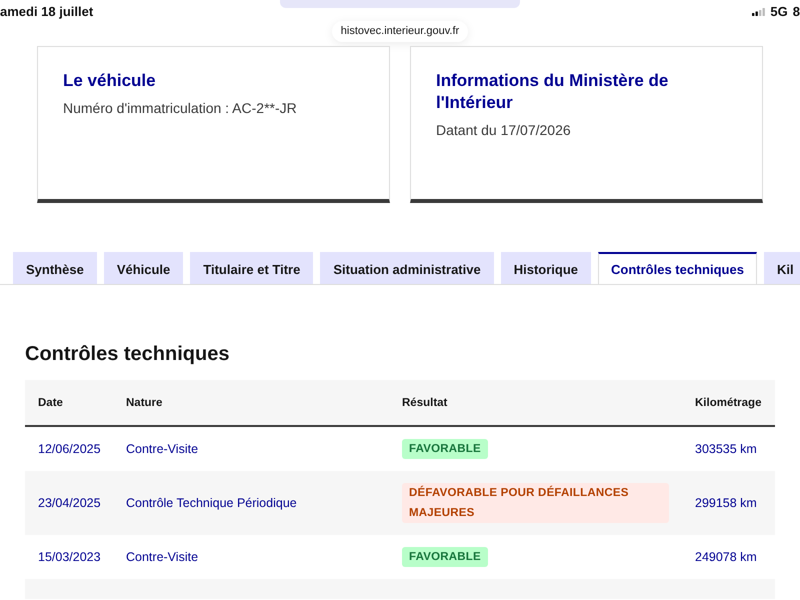 This screenshot has height=600, width=800. I want to click on mileage-cell-text: 249078 km, so click(726, 557).